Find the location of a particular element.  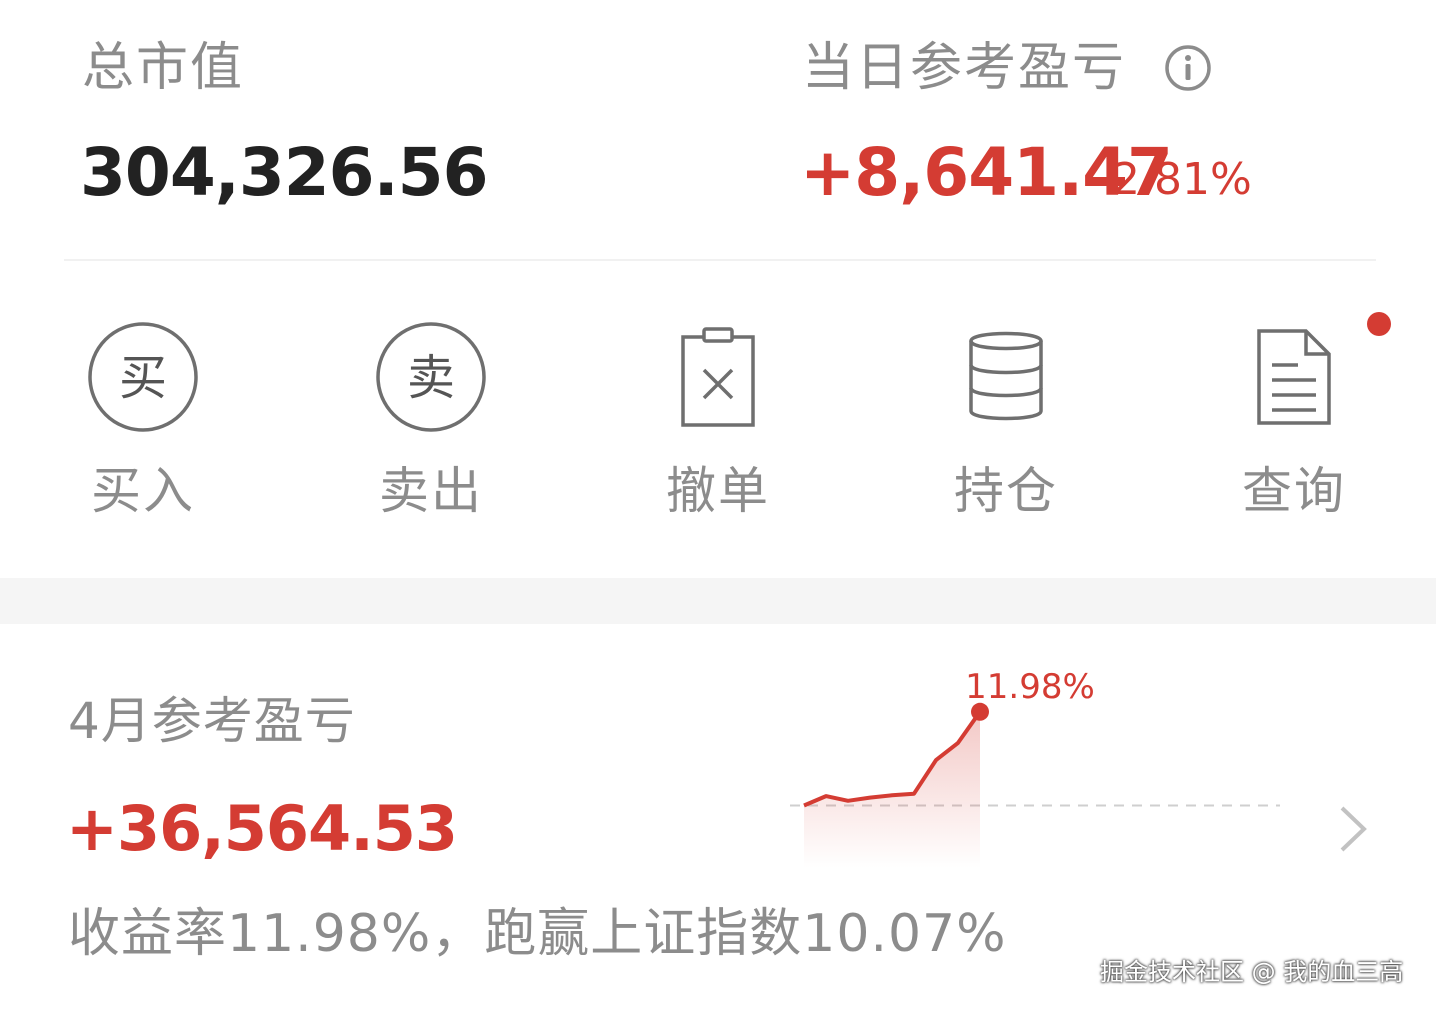

position-label: 持仓 is located at coordinates (1006, 491).